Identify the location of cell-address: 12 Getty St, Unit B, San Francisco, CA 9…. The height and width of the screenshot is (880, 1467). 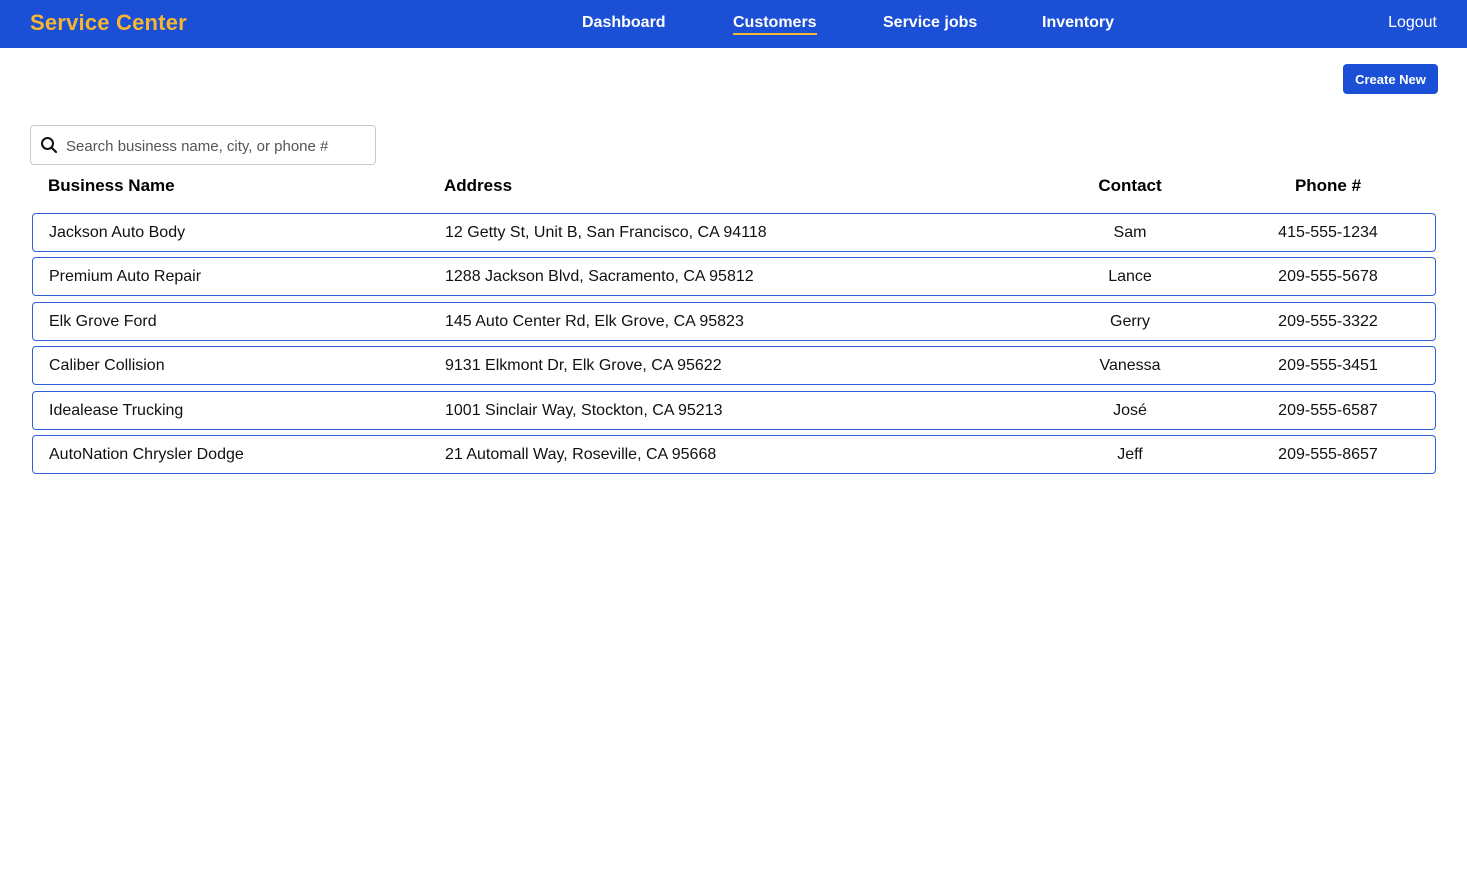
(606, 232).